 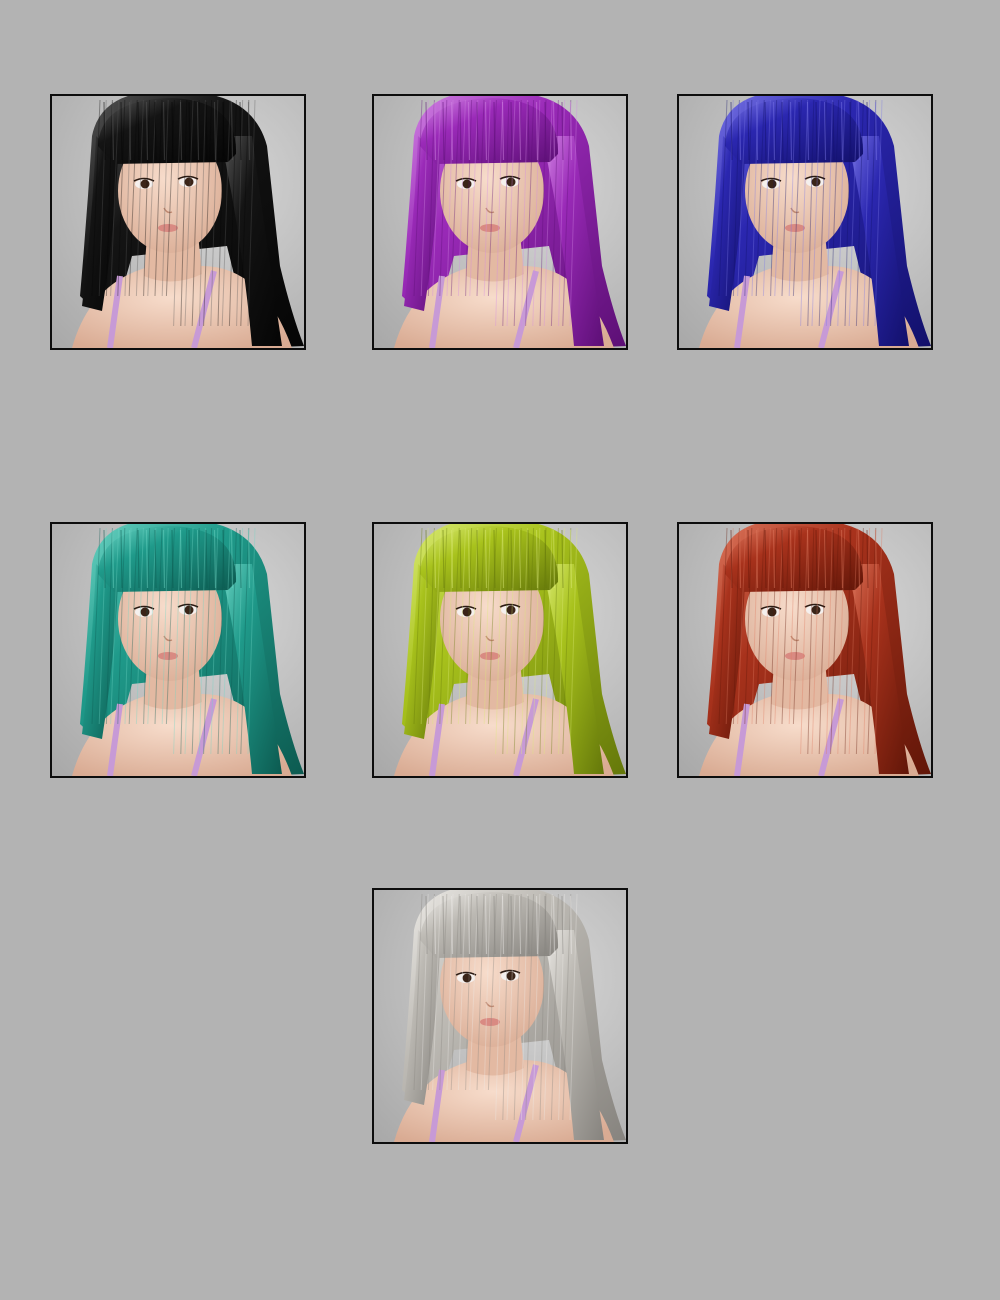 I want to click on hair-swatch-blue, so click(x=805, y=222).